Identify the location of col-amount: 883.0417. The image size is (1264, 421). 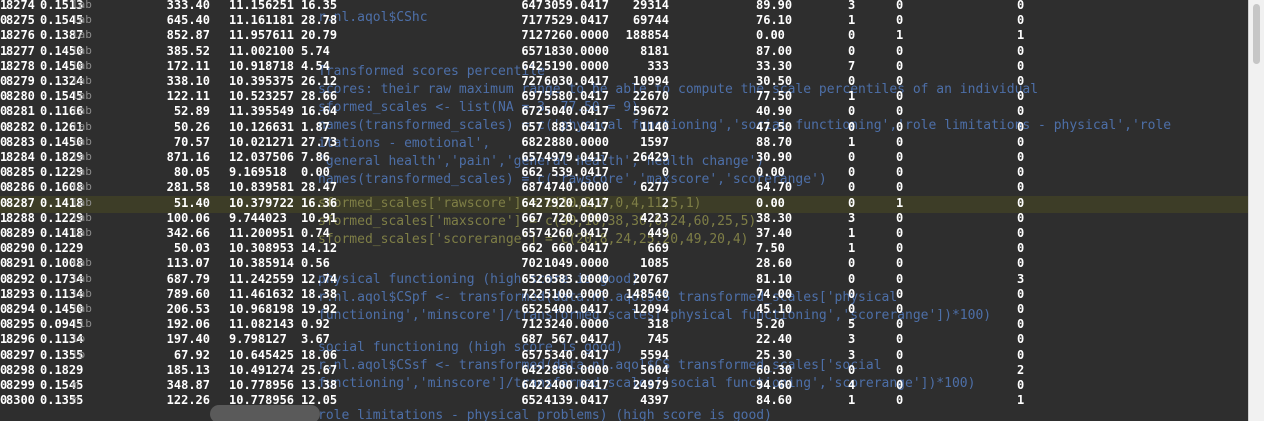
(580, 127).